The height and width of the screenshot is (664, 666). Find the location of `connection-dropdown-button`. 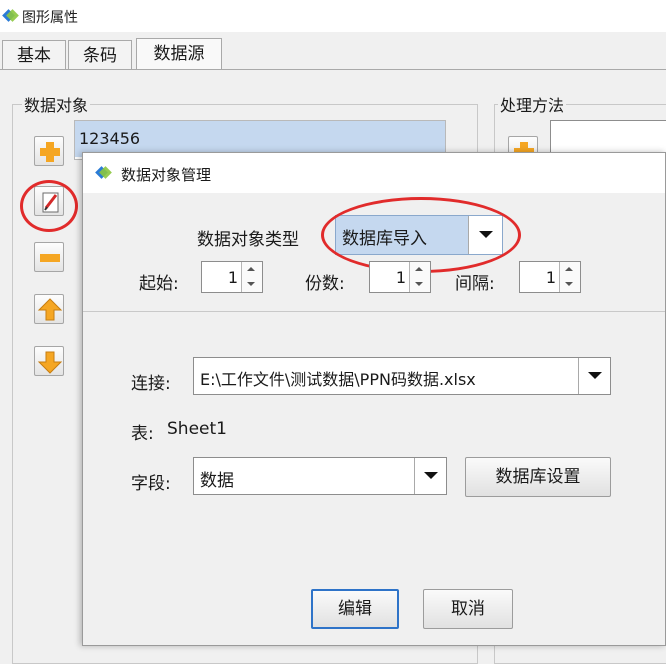

connection-dropdown-button is located at coordinates (594, 376).